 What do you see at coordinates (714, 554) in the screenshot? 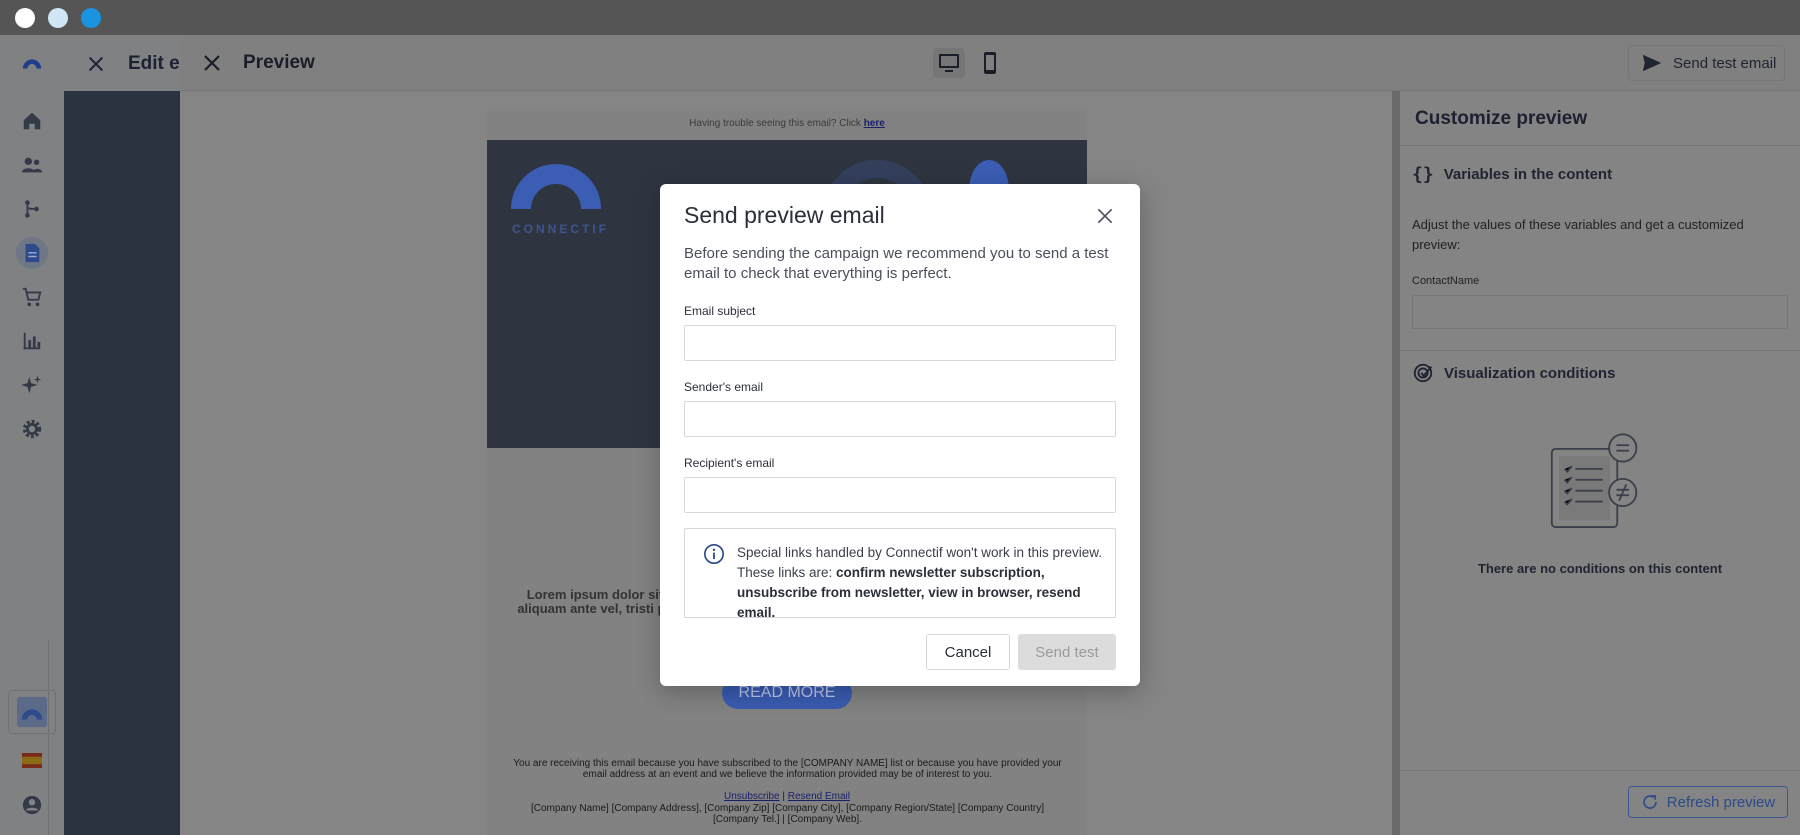
I see `info-icon` at bounding box center [714, 554].